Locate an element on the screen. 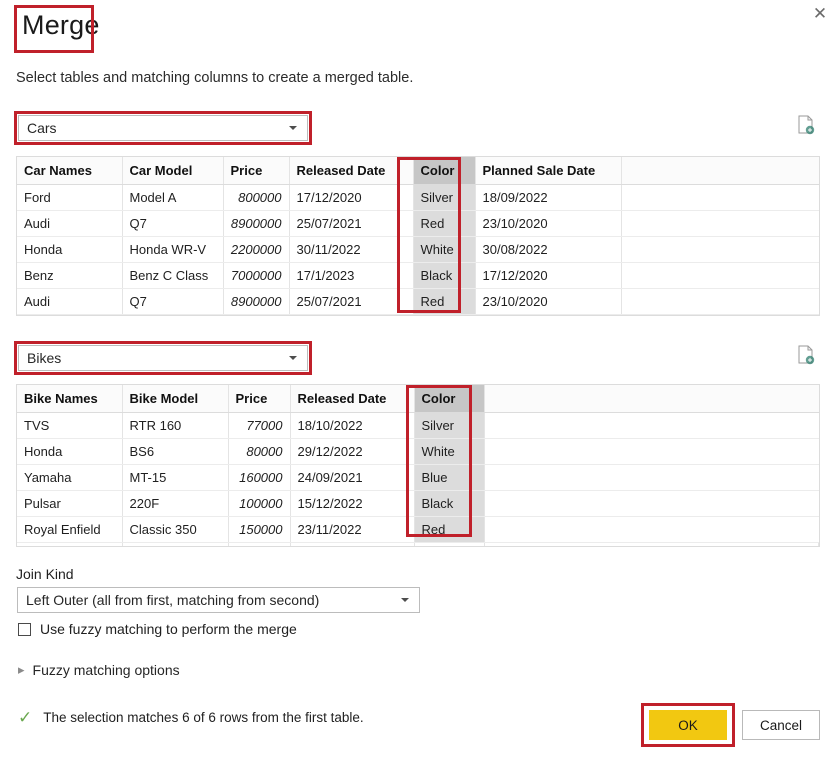 The image size is (837, 764). first-table-selector: Cars is located at coordinates (163, 128).